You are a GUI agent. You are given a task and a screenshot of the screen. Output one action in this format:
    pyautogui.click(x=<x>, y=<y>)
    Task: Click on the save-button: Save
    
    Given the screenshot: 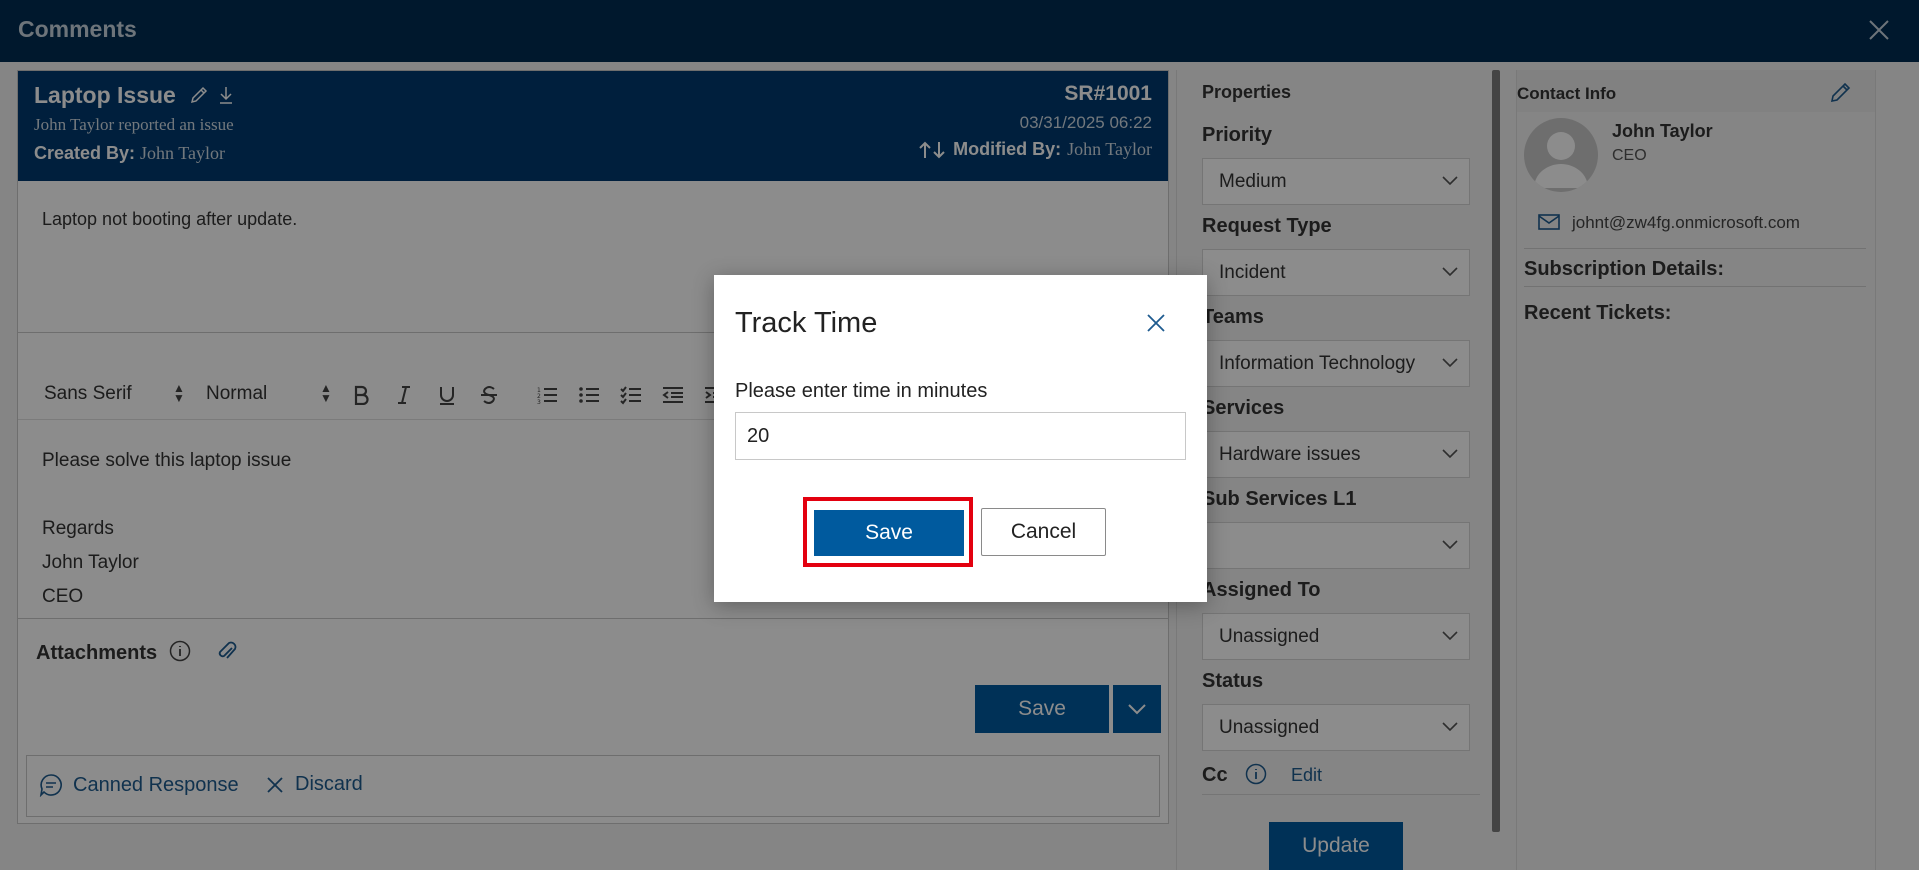 What is the action you would take?
    pyautogui.click(x=889, y=533)
    